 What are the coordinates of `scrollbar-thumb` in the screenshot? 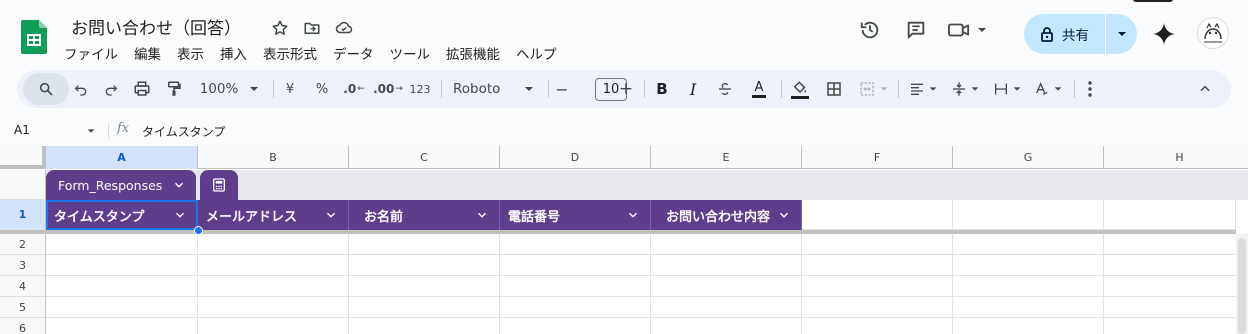 It's located at (1242, 286).